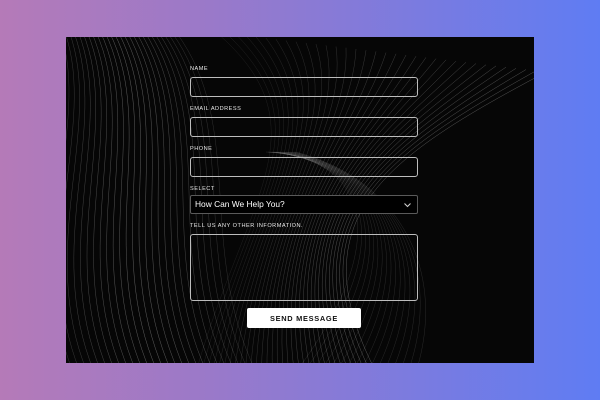 The height and width of the screenshot is (400, 600). Describe the element at coordinates (201, 149) in the screenshot. I see `phone-label: PHONE` at that location.